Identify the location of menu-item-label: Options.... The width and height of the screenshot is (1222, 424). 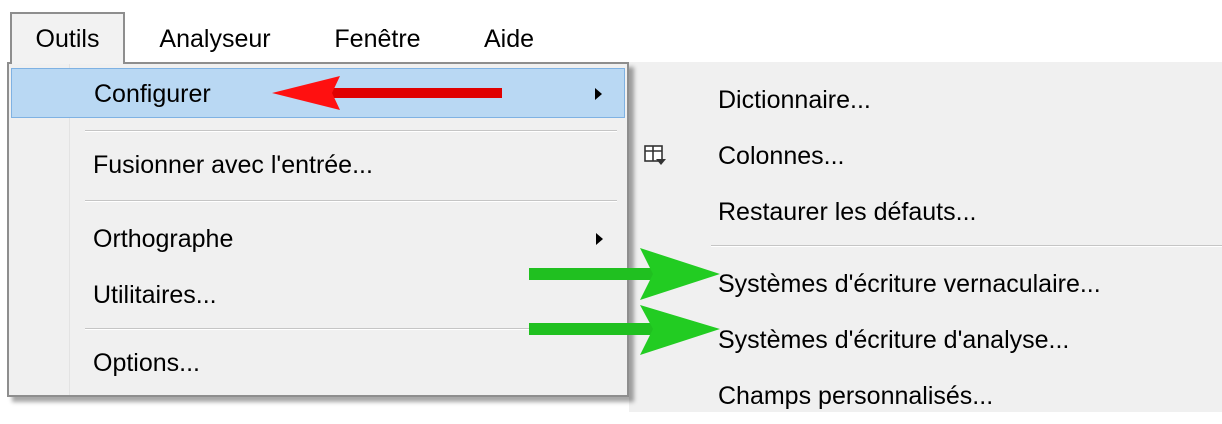
(146, 363).